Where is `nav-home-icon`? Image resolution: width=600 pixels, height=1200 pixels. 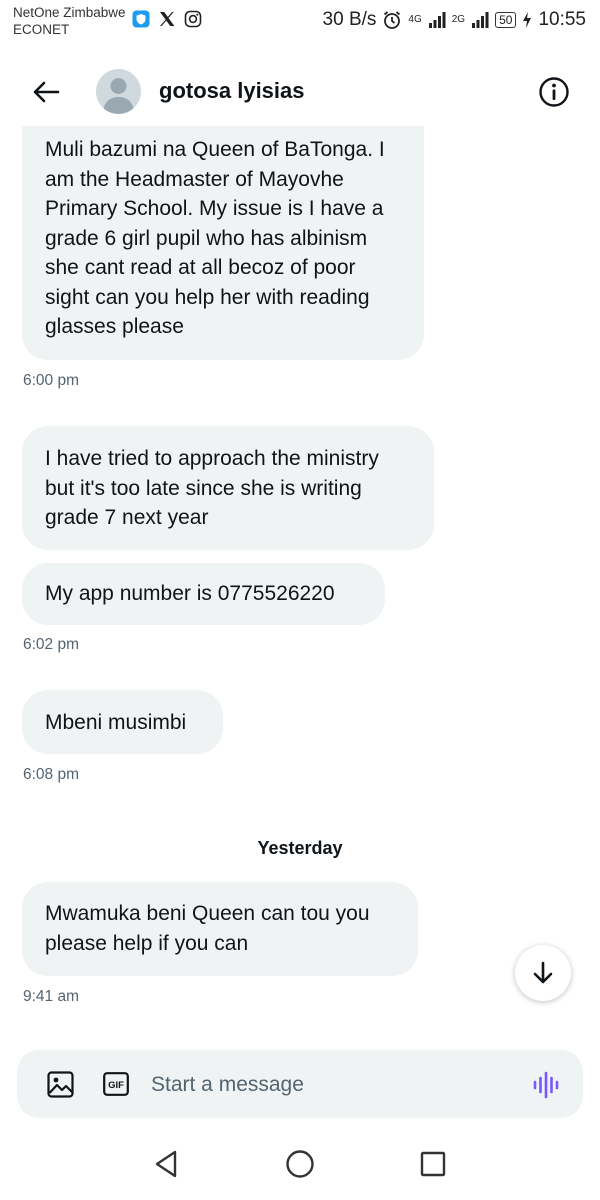 nav-home-icon is located at coordinates (300, 1164).